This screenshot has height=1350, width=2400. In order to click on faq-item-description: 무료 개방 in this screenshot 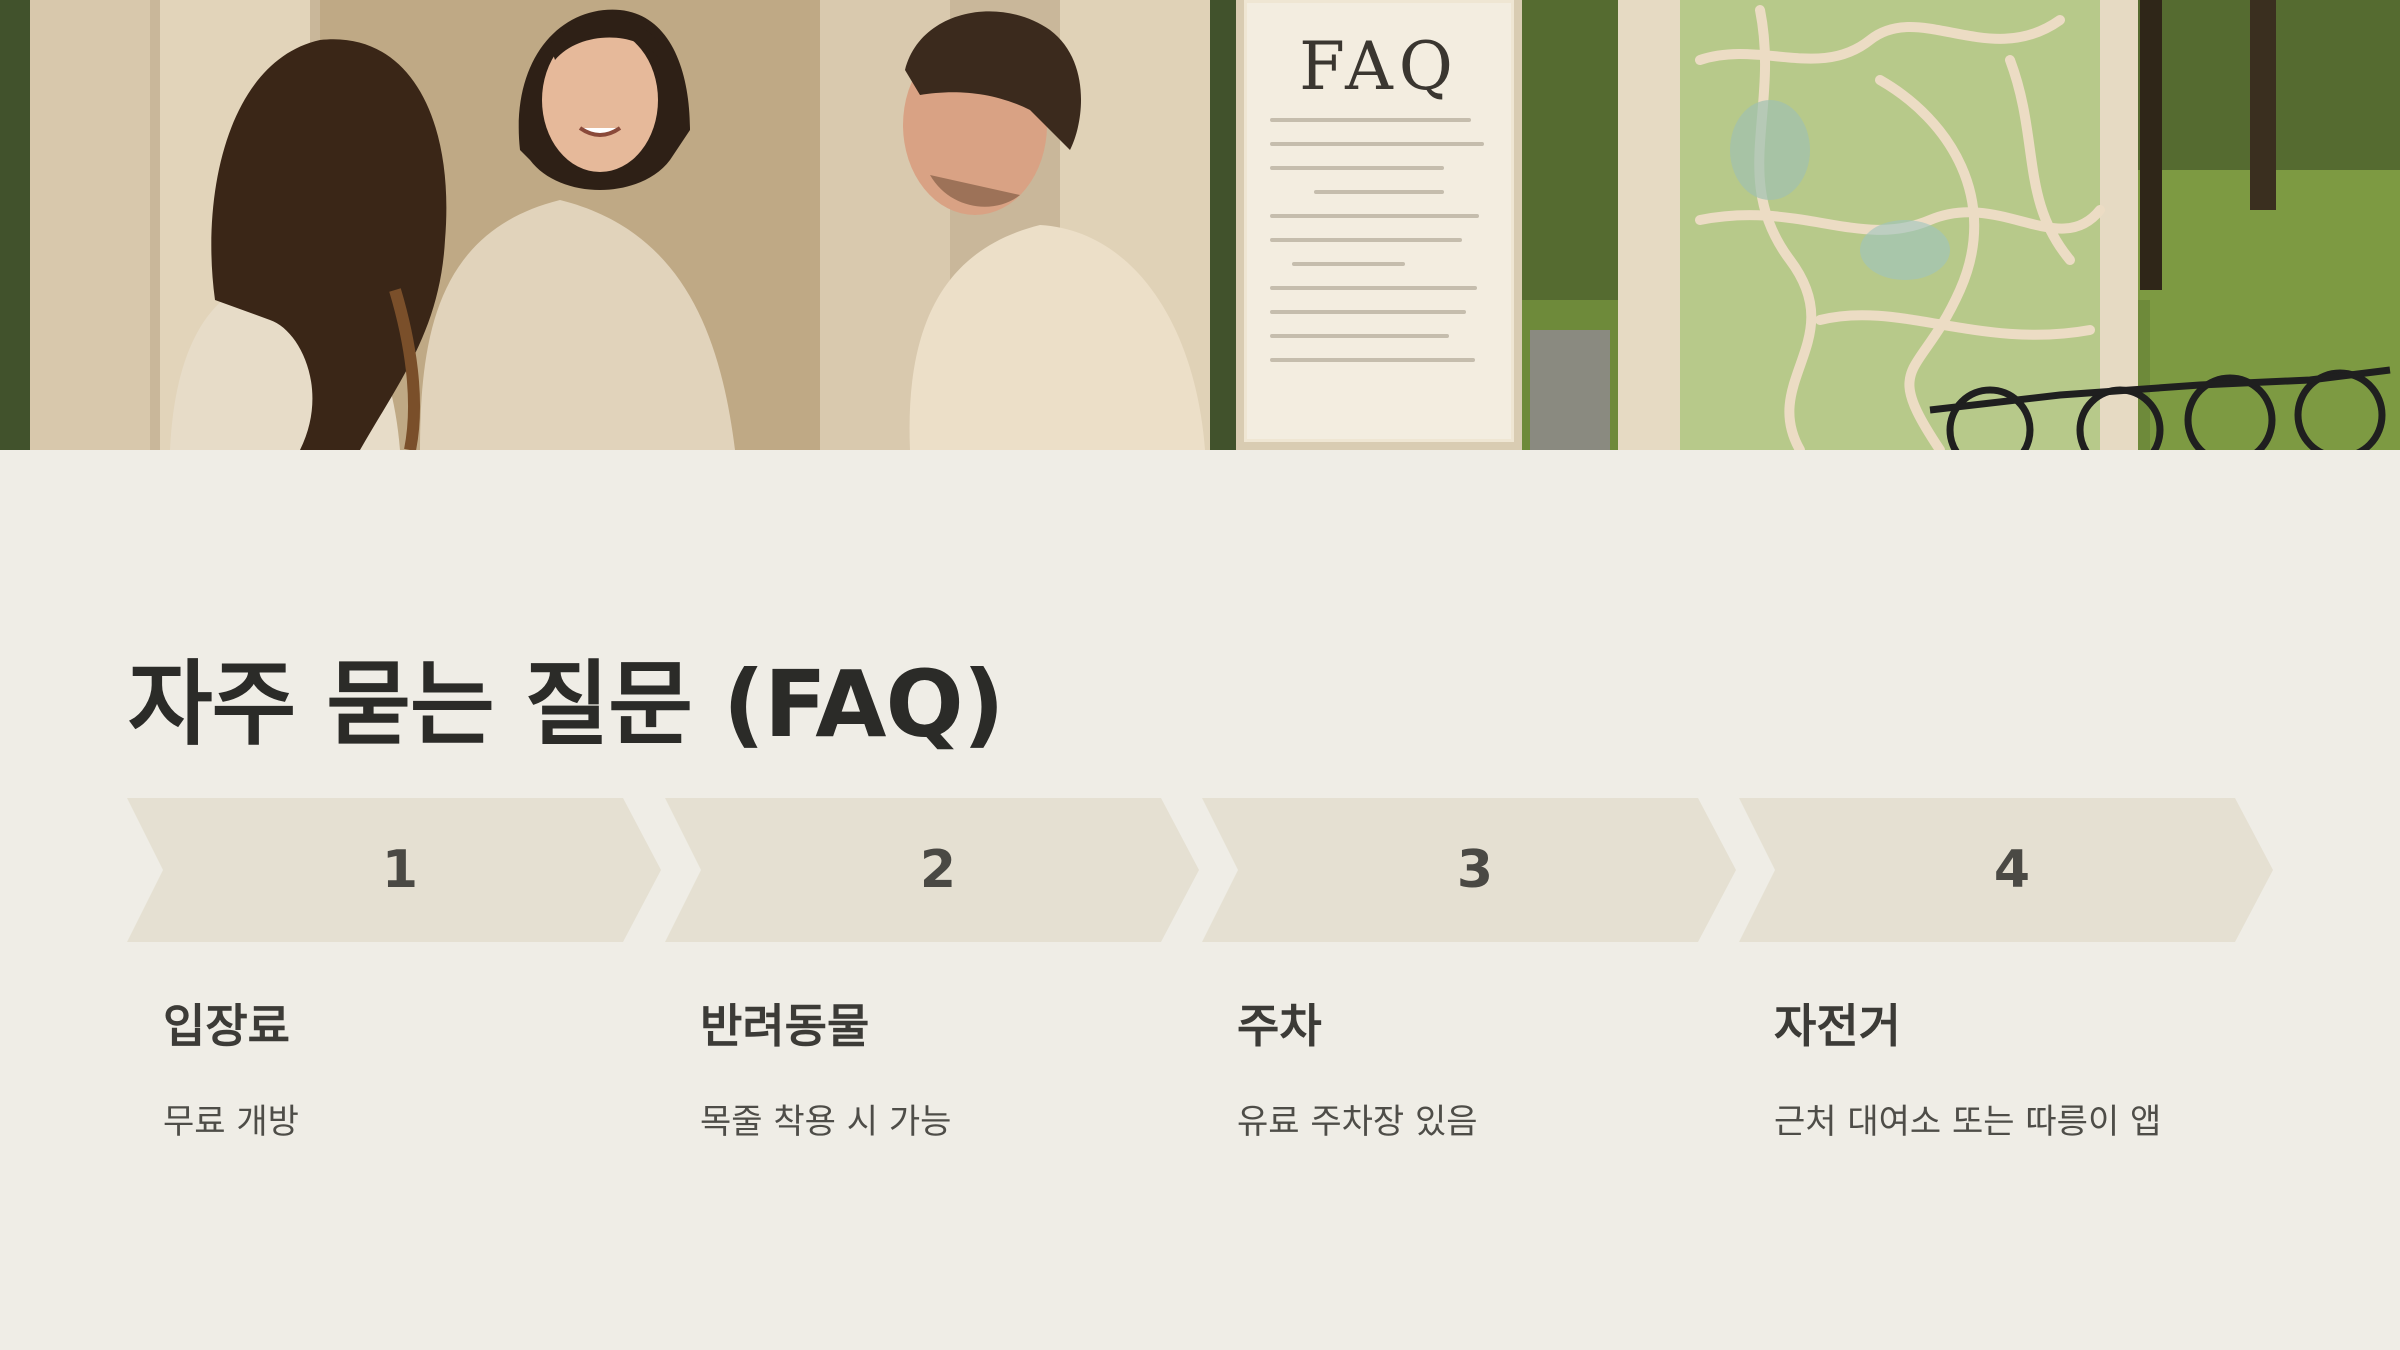, I will do `click(231, 1122)`.